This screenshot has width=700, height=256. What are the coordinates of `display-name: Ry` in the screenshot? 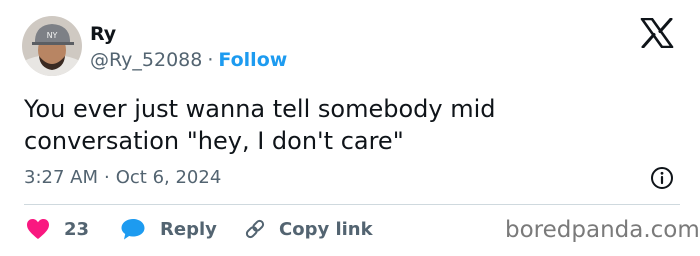 It's located at (103, 34).